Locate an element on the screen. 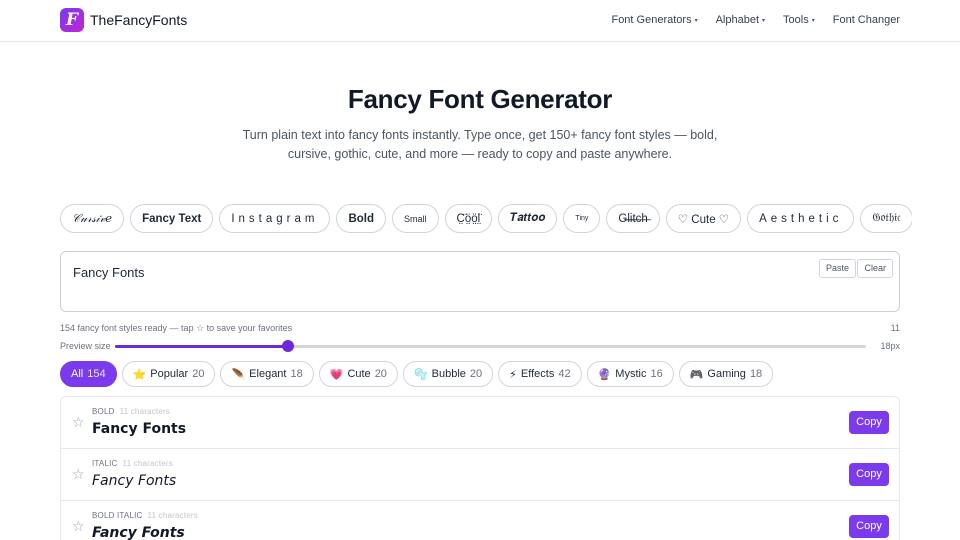  chip-glitch: G̶l̶i̶t̶c̶h̶ is located at coordinates (633, 218).